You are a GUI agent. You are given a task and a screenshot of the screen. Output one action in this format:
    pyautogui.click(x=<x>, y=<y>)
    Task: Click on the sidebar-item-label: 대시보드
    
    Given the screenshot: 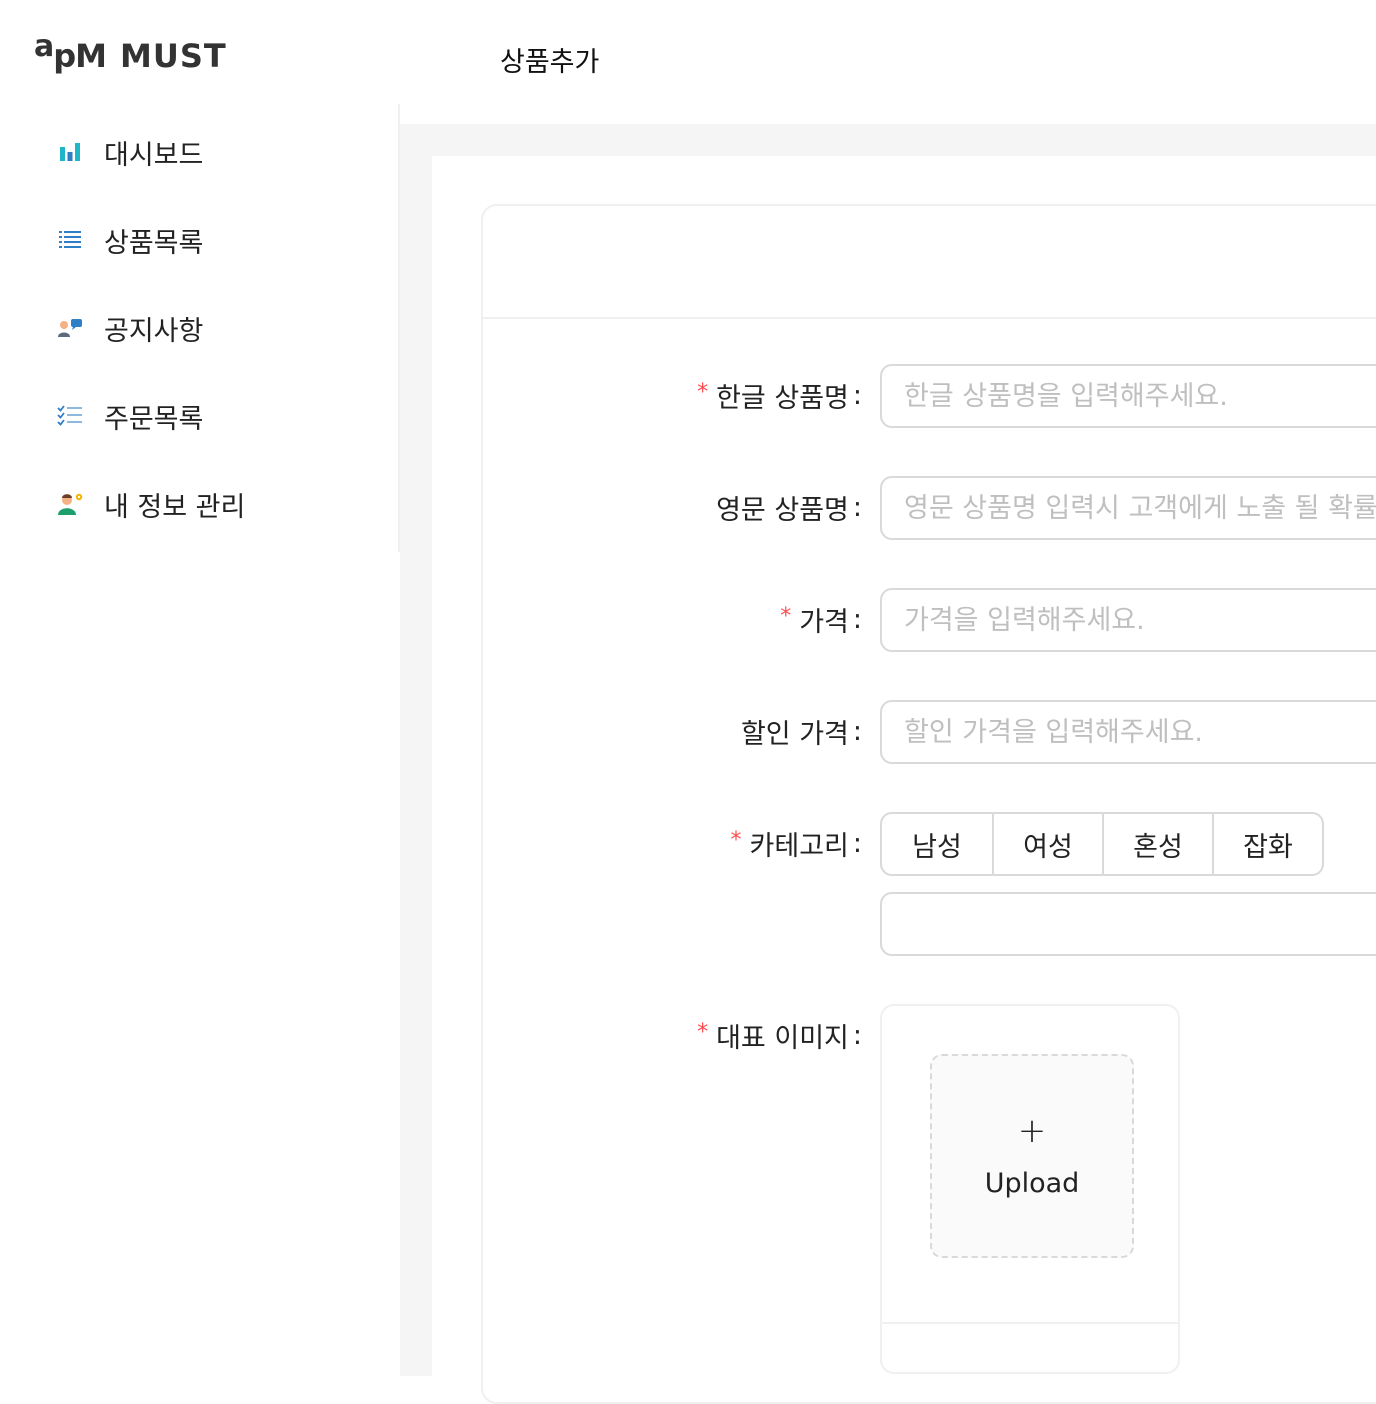 What is the action you would take?
    pyautogui.click(x=154, y=155)
    